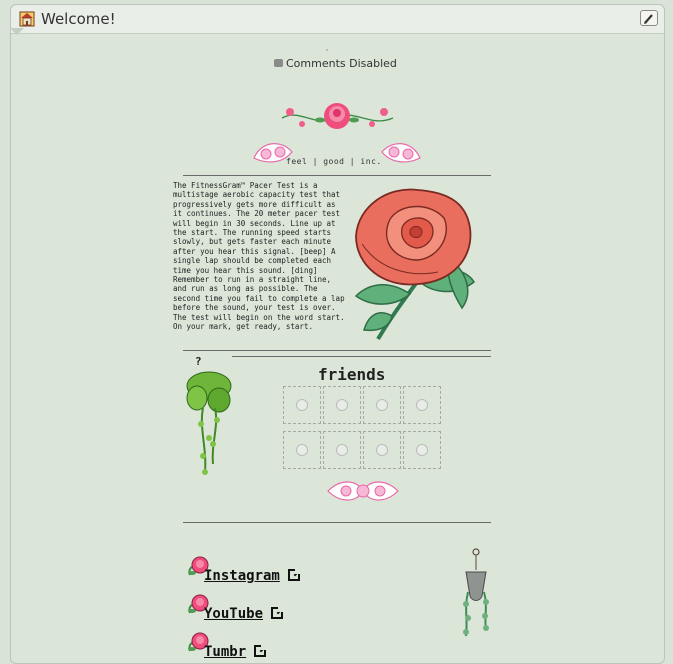 This screenshot has height=664, width=673. Describe the element at coordinates (334, 161) in the screenshot. I see `brand-tagline: feel | good | inc.` at that location.